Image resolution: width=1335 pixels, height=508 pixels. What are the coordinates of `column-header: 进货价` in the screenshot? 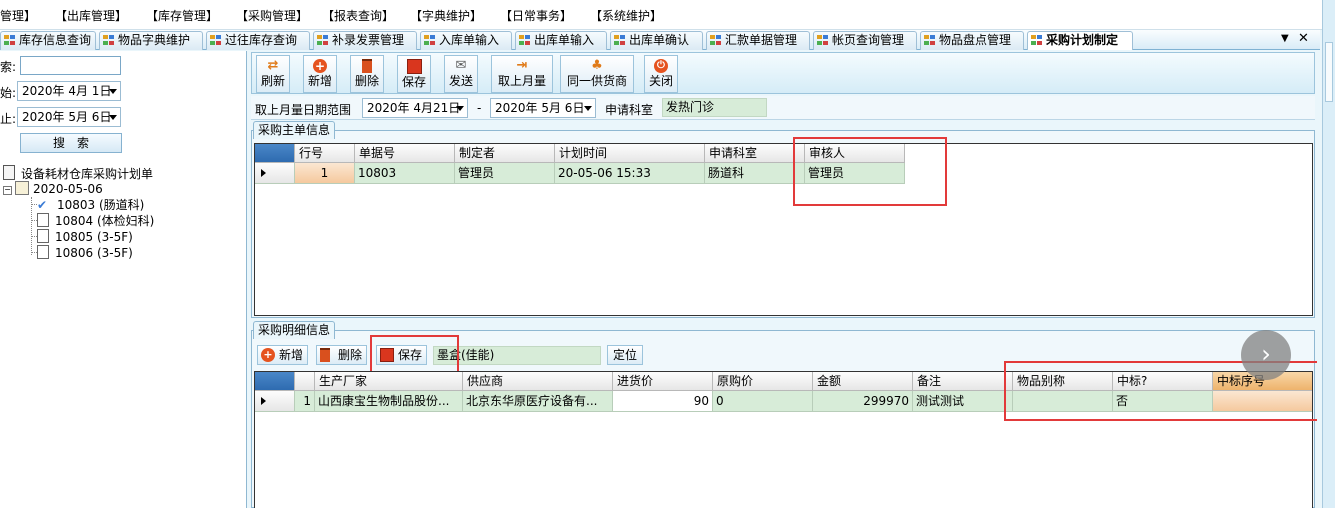 It's located at (663, 381).